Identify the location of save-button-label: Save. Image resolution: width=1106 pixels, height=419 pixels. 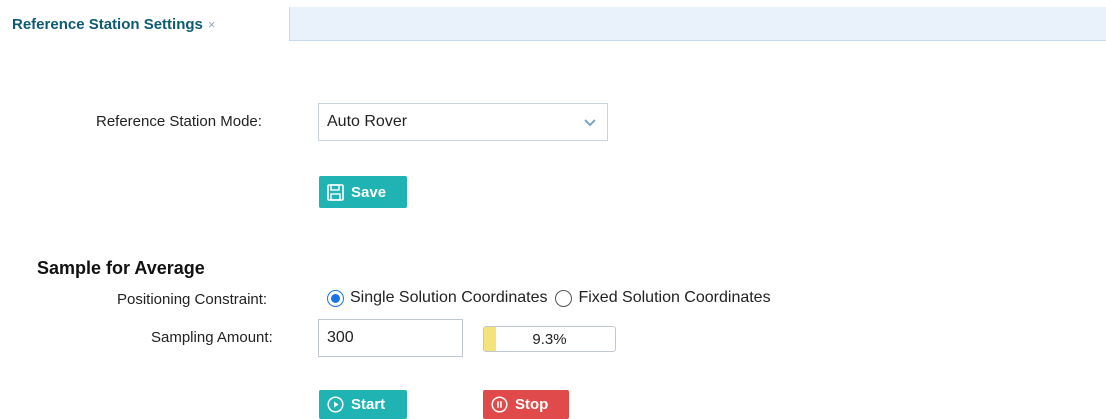
(369, 192).